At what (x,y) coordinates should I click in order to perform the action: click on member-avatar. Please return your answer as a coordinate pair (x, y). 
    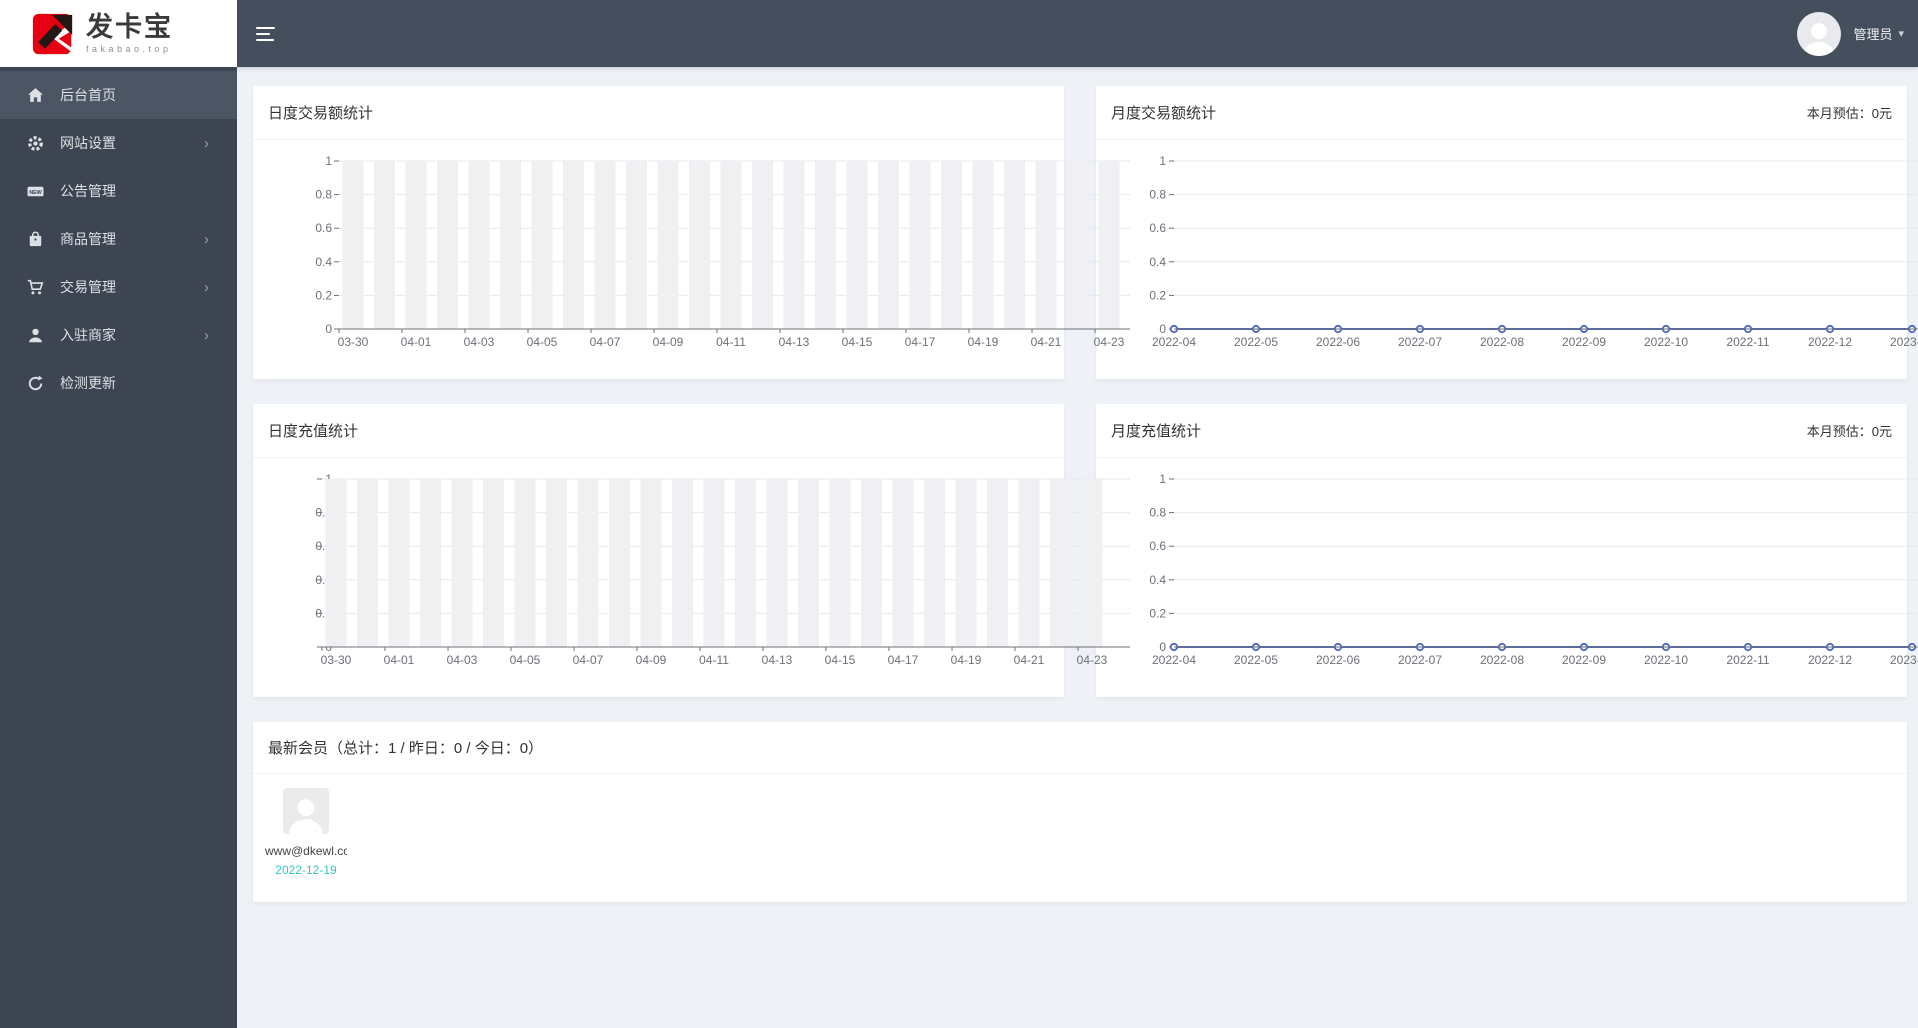
    Looking at the image, I should click on (306, 811).